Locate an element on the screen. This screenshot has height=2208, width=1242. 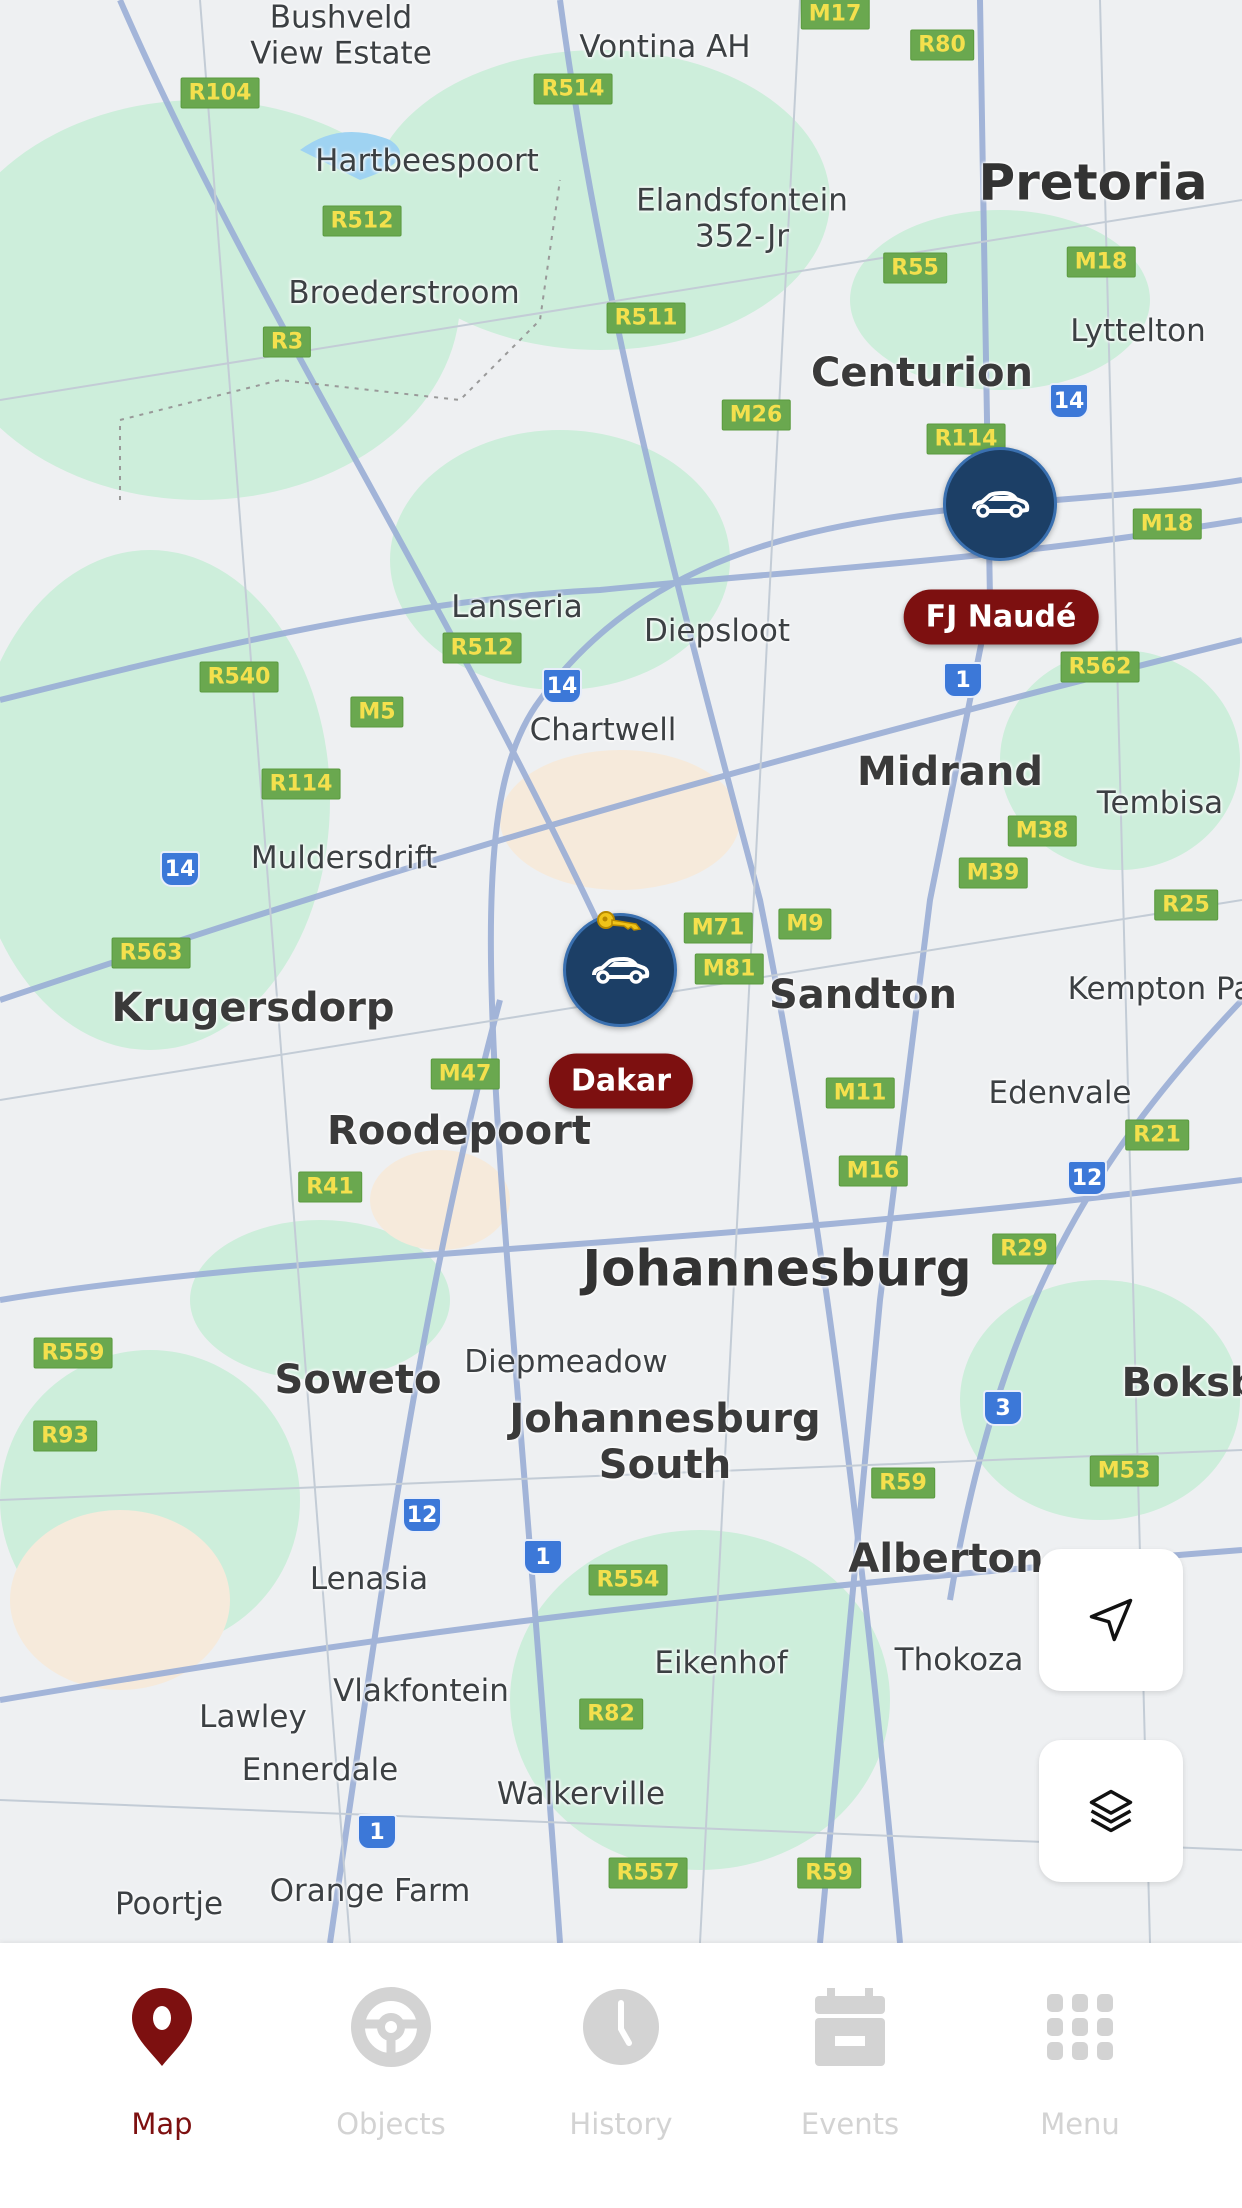
place-label: Alberton is located at coordinates (946, 1559).